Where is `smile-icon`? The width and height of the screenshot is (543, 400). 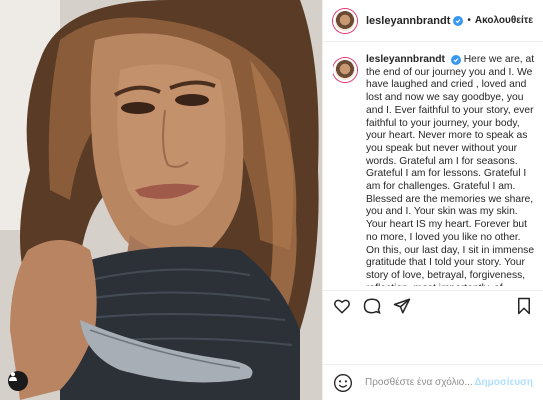
smile-icon is located at coordinates (343, 383).